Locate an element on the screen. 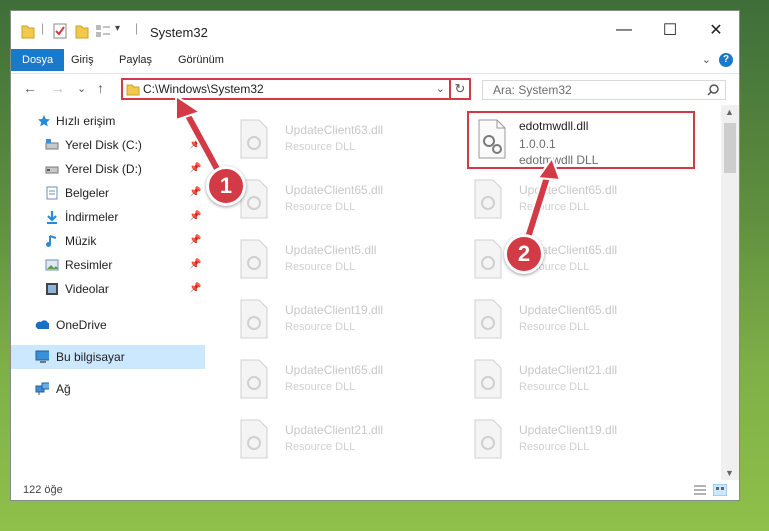 This screenshot has width=769, height=531. step-marker-1: 1 is located at coordinates (226, 186).